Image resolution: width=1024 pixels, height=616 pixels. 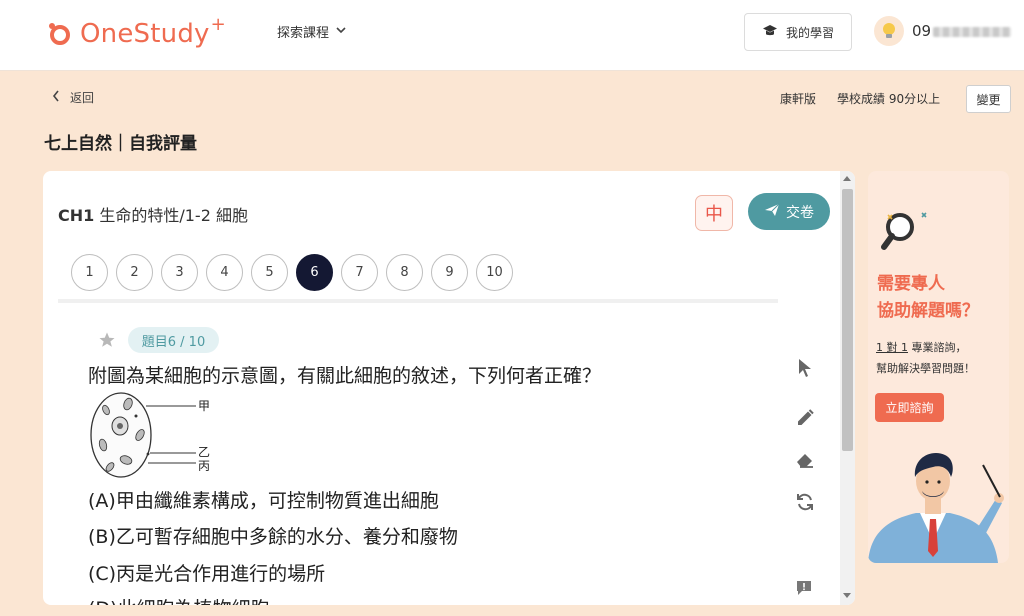 I want to click on option-b: (B)乙可暫存細胞中多餘的水分、養分和廢物, so click(x=273, y=535).